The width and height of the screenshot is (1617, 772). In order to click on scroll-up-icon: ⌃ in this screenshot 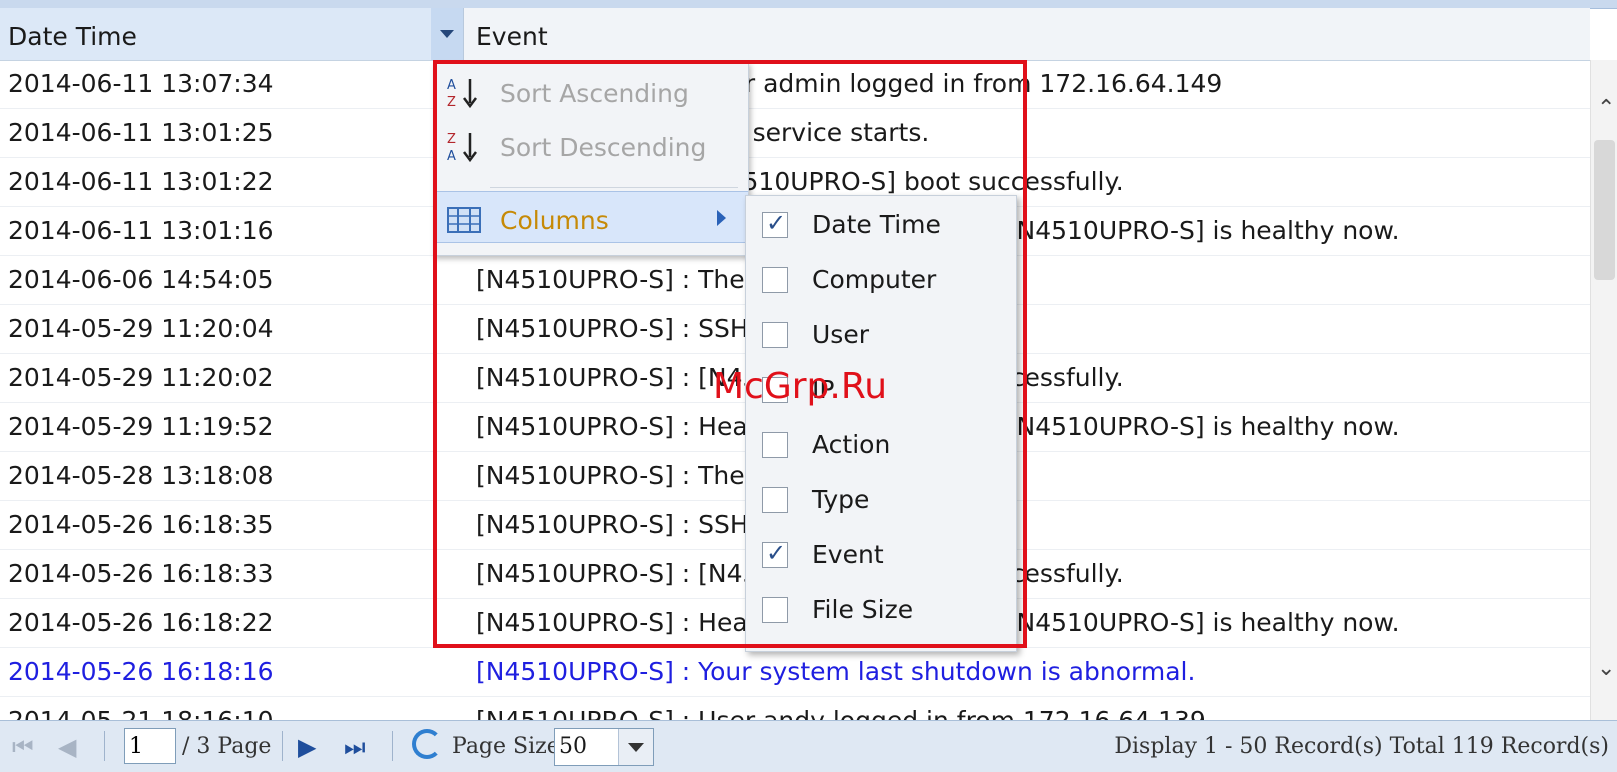, I will do `click(1606, 108)`.